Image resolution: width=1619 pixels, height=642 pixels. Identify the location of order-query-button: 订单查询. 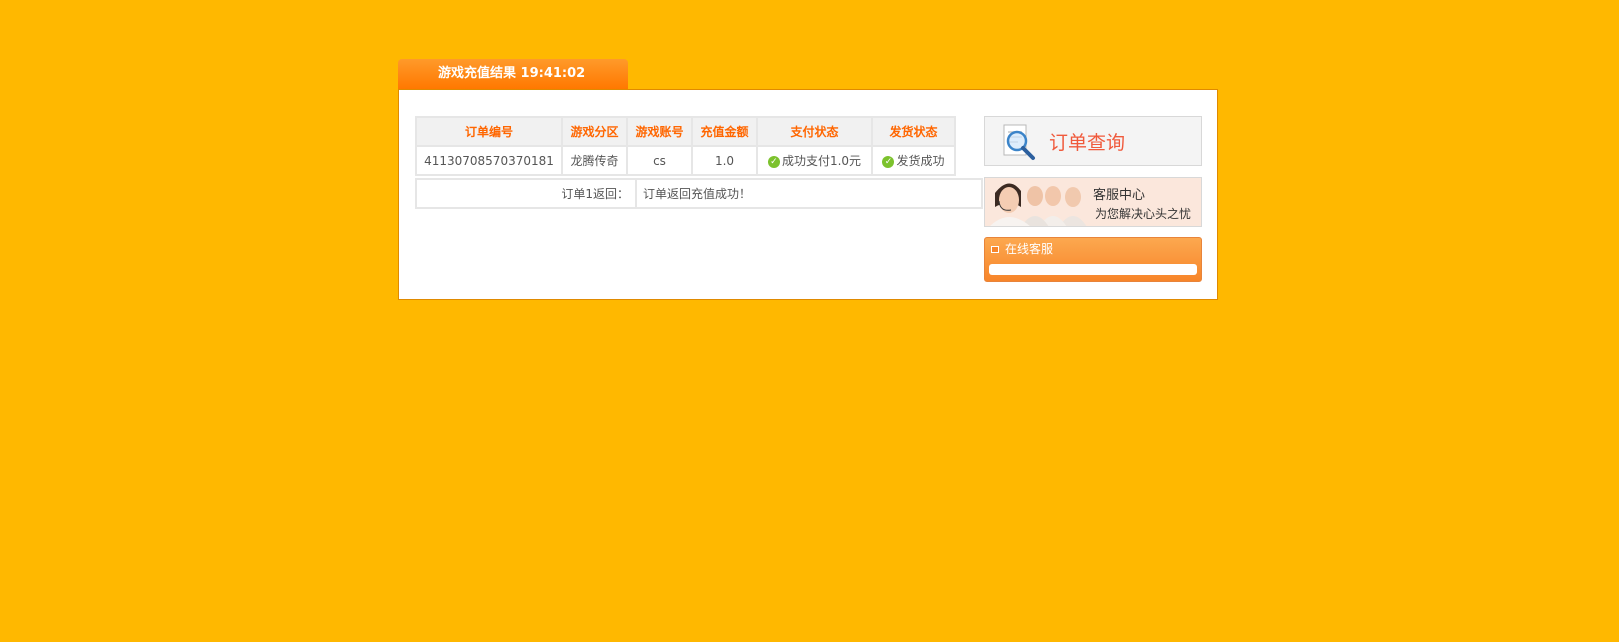
(1093, 141).